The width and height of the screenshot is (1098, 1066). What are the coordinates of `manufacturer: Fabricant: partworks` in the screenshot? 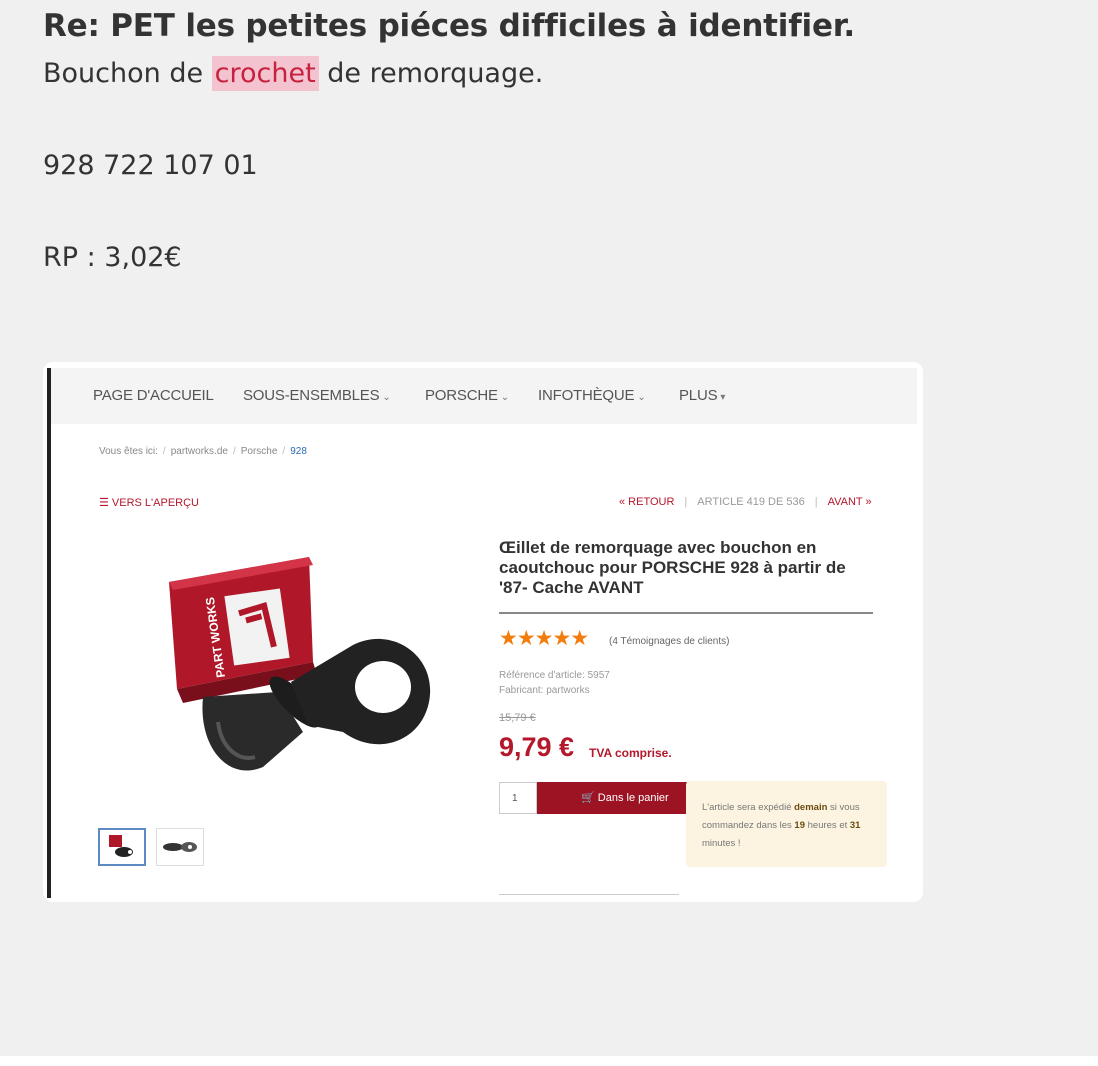 It's located at (544, 690).